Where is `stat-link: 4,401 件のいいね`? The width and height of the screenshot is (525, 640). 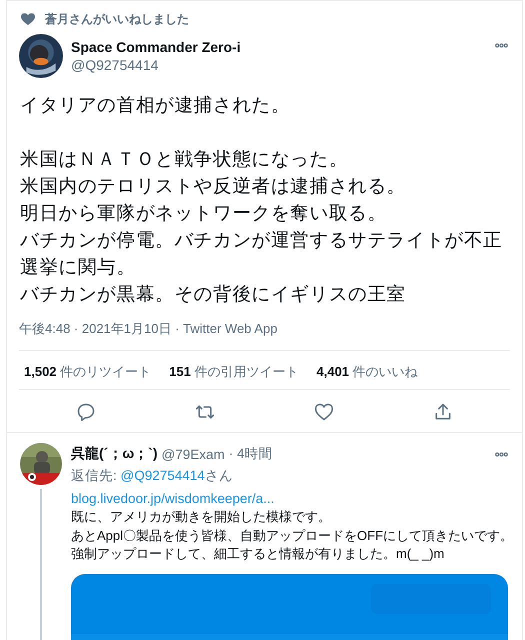
stat-link: 4,401 件のいいね is located at coordinates (367, 370).